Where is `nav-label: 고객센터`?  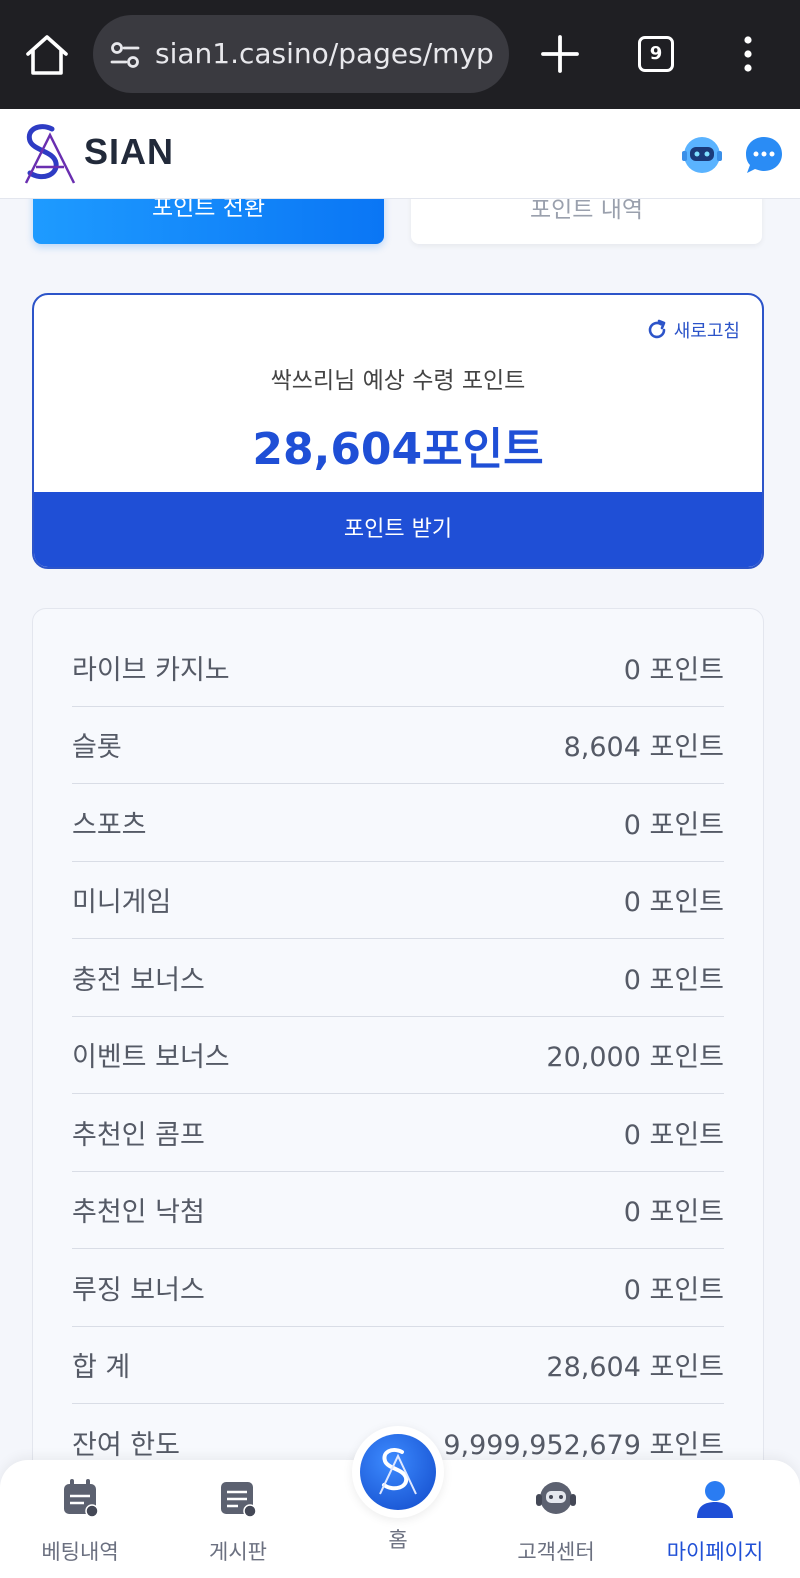
nav-label: 고객센터 is located at coordinates (556, 1552).